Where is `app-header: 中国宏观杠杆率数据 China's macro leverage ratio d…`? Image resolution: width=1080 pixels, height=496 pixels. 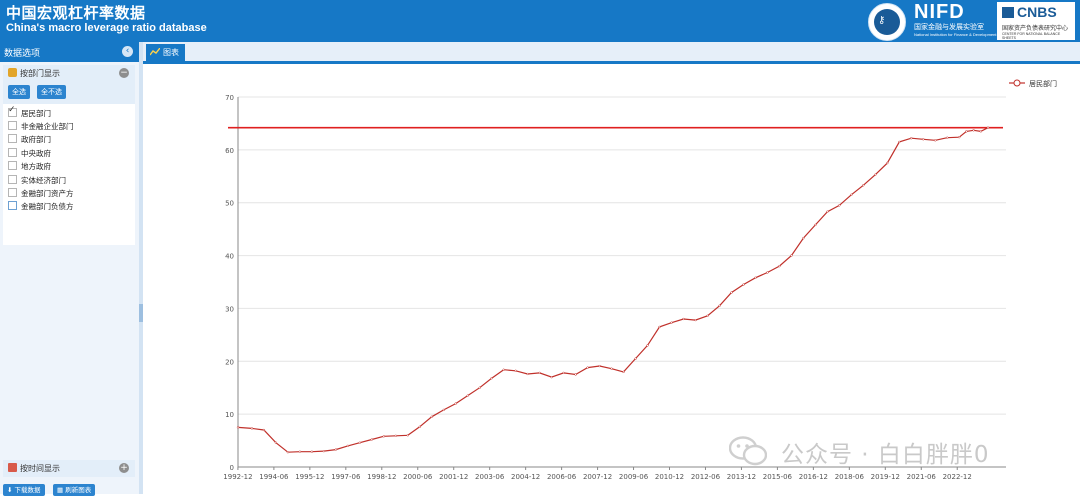 app-header: 中国宏观杠杆率数据 China's macro leverage ratio d… is located at coordinates (540, 21).